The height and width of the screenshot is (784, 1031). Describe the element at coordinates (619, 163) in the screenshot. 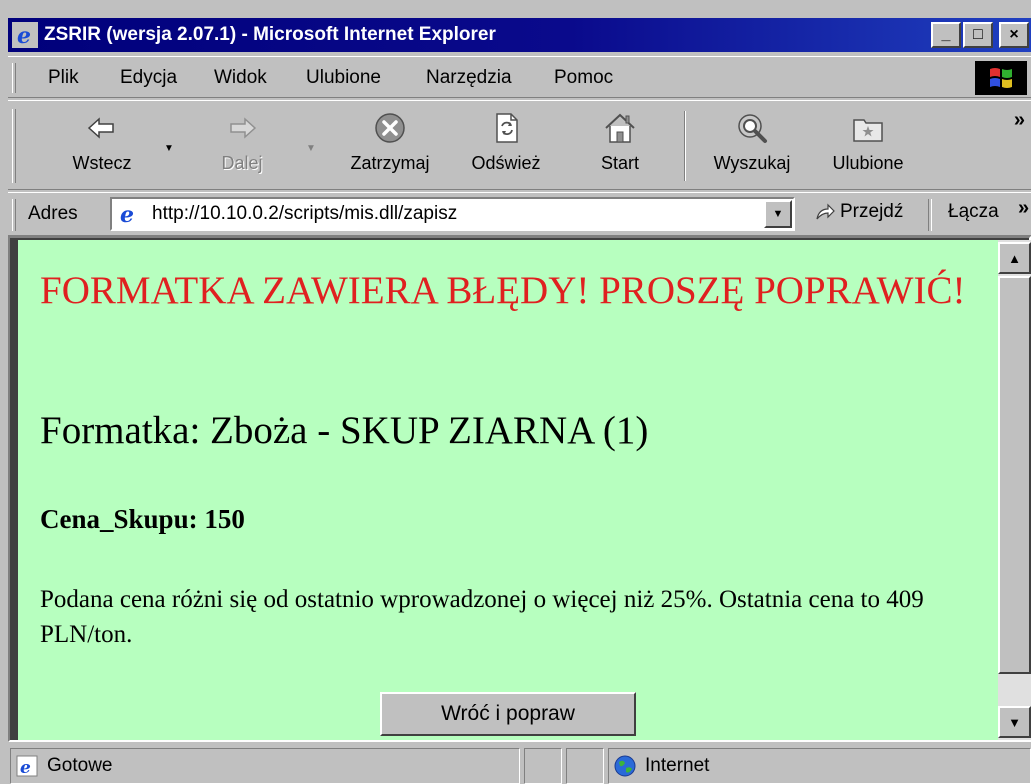

I see `home-label: Start` at that location.